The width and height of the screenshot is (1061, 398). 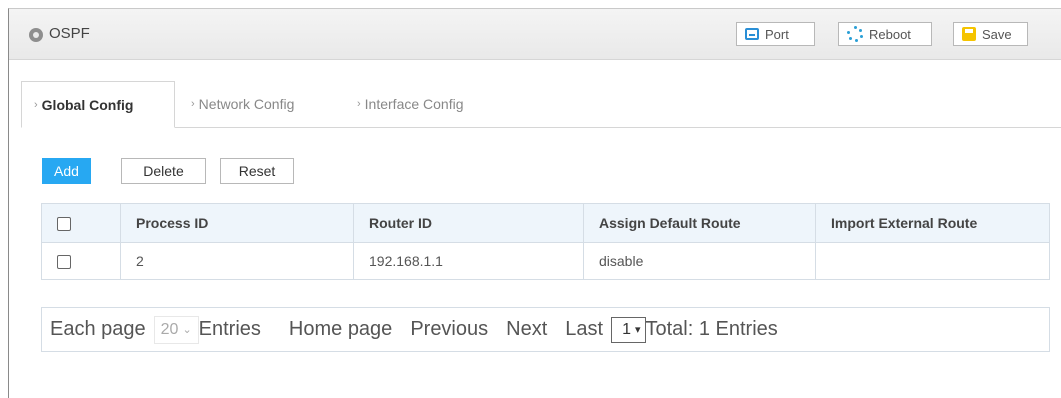 I want to click on column-header-assign-default-route: Assign Default Route, so click(x=699, y=223).